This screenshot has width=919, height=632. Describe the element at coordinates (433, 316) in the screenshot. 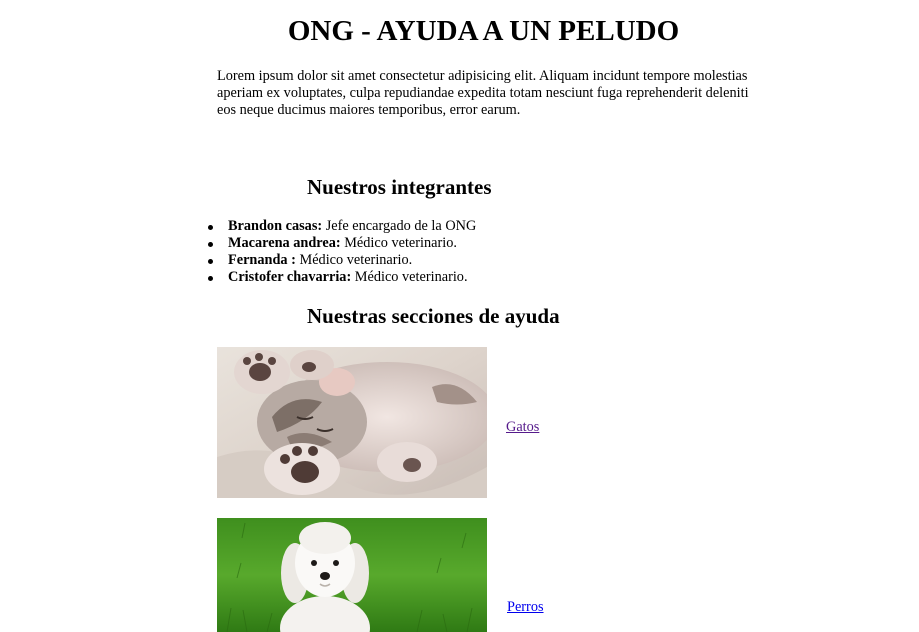

I see `sections-heading: Nuestras secciones de ayuda` at that location.